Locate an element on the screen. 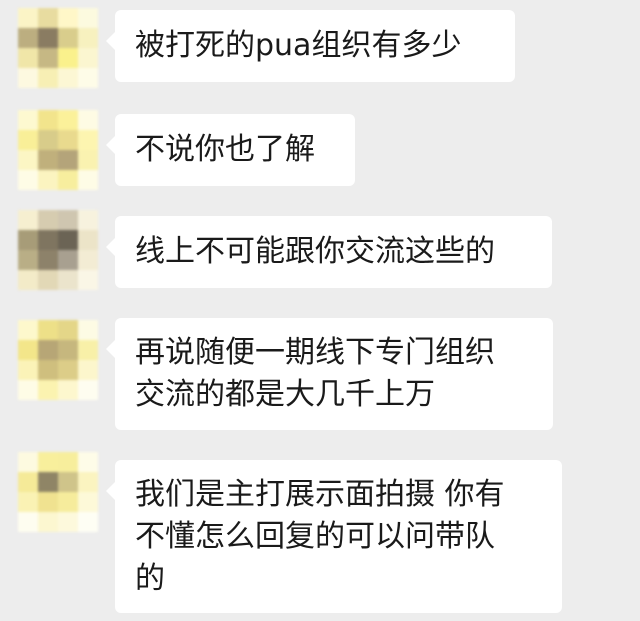 The height and width of the screenshot is (621, 640). message-bubble: 线上不可能跟你交流这些的 is located at coordinates (329, 252).